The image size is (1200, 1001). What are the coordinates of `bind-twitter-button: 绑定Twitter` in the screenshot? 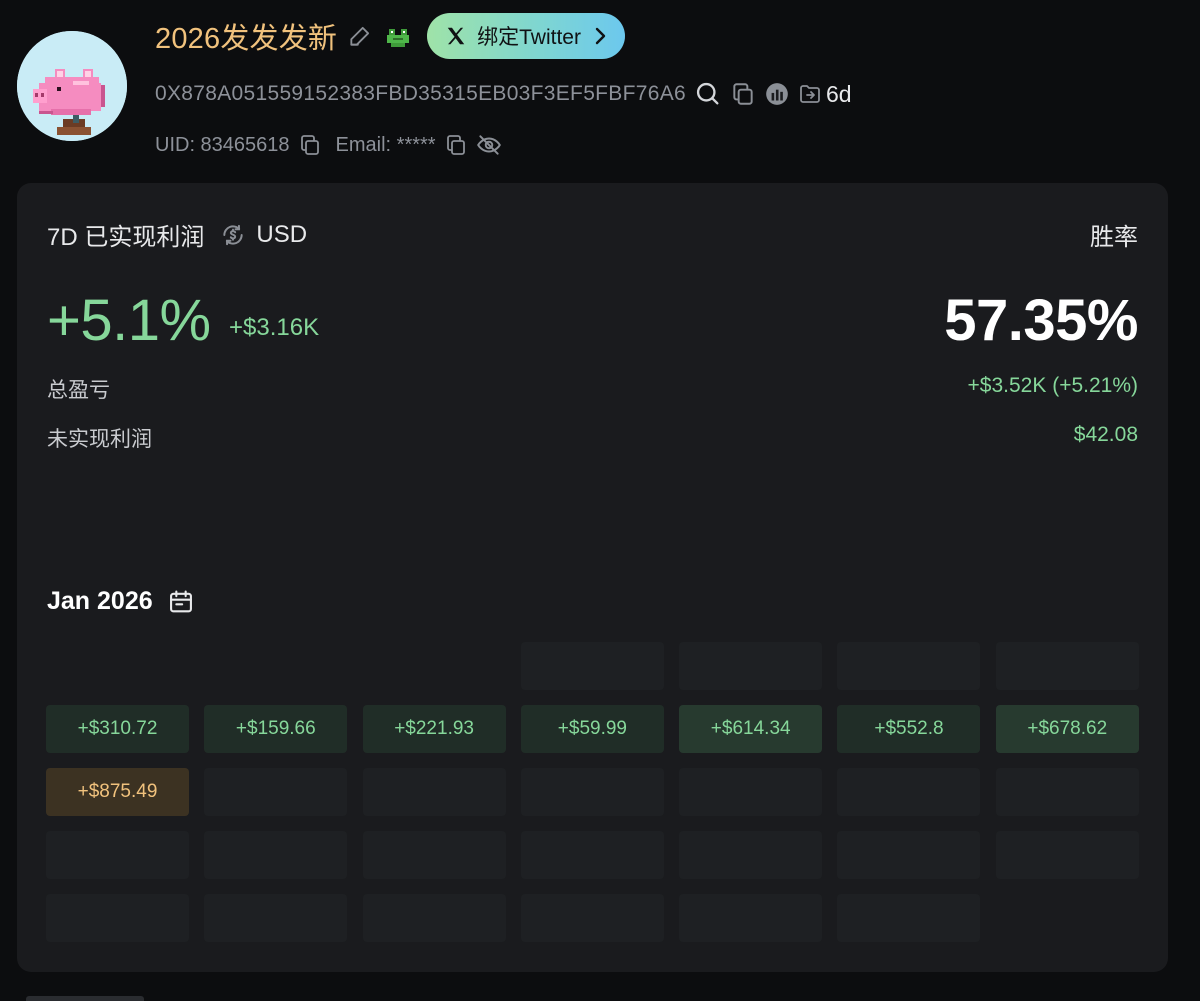 It's located at (526, 36).